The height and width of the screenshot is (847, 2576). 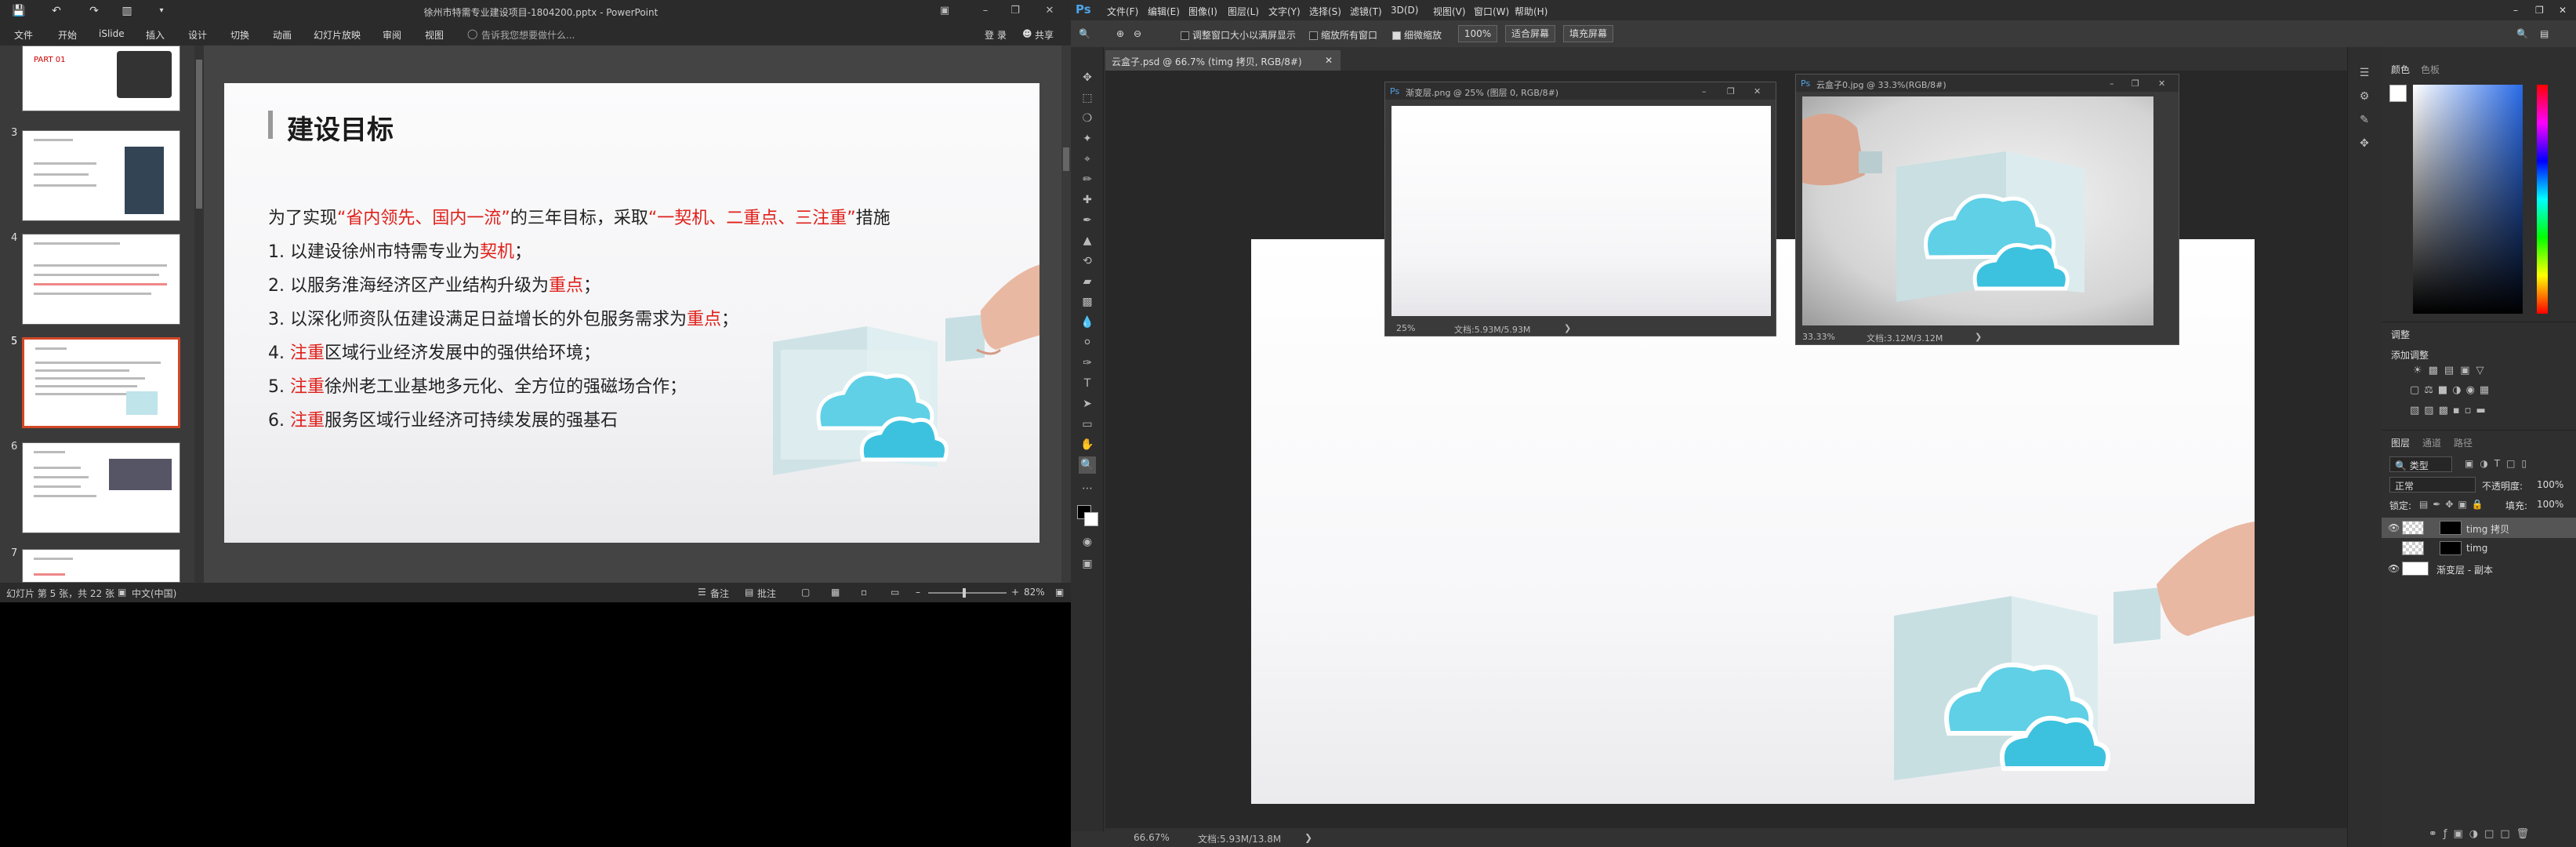 I want to click on zoom-out-icon: ⊖, so click(x=1138, y=33).